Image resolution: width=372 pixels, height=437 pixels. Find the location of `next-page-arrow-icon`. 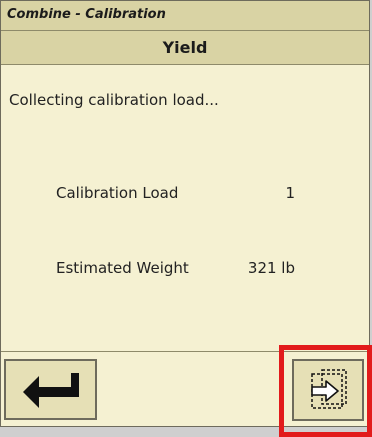

next-page-arrow-icon is located at coordinates (329, 389).